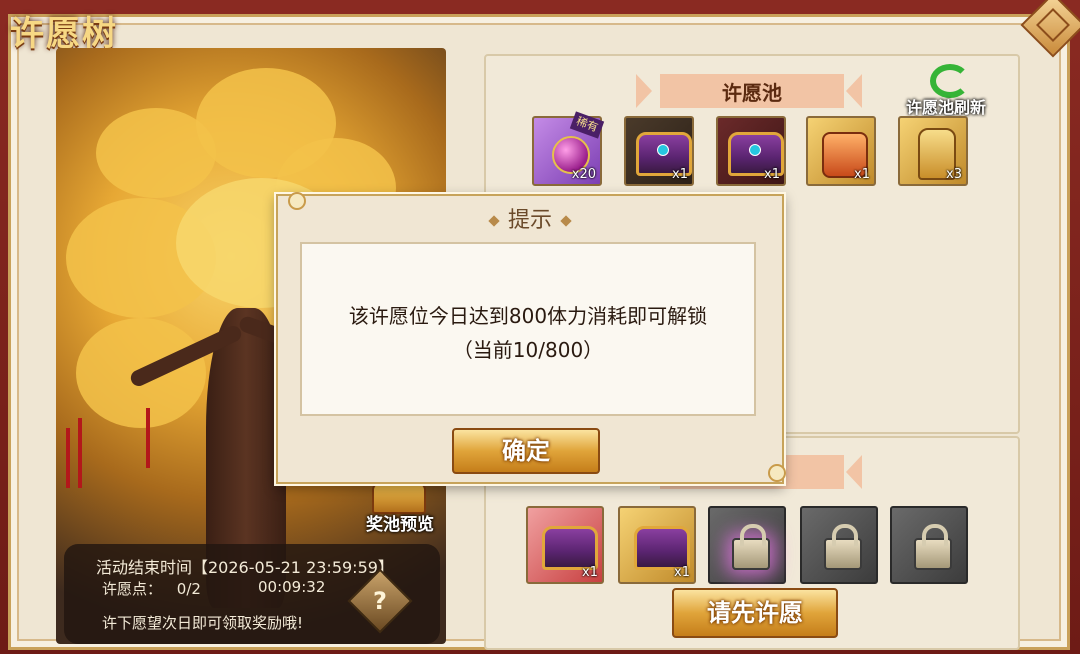 Image resolution: width=1080 pixels, height=654 pixels. What do you see at coordinates (245, 567) in the screenshot?
I see `end-time-label: 活动结束时间【2026-05-21 23:59:59】` at bounding box center [245, 567].